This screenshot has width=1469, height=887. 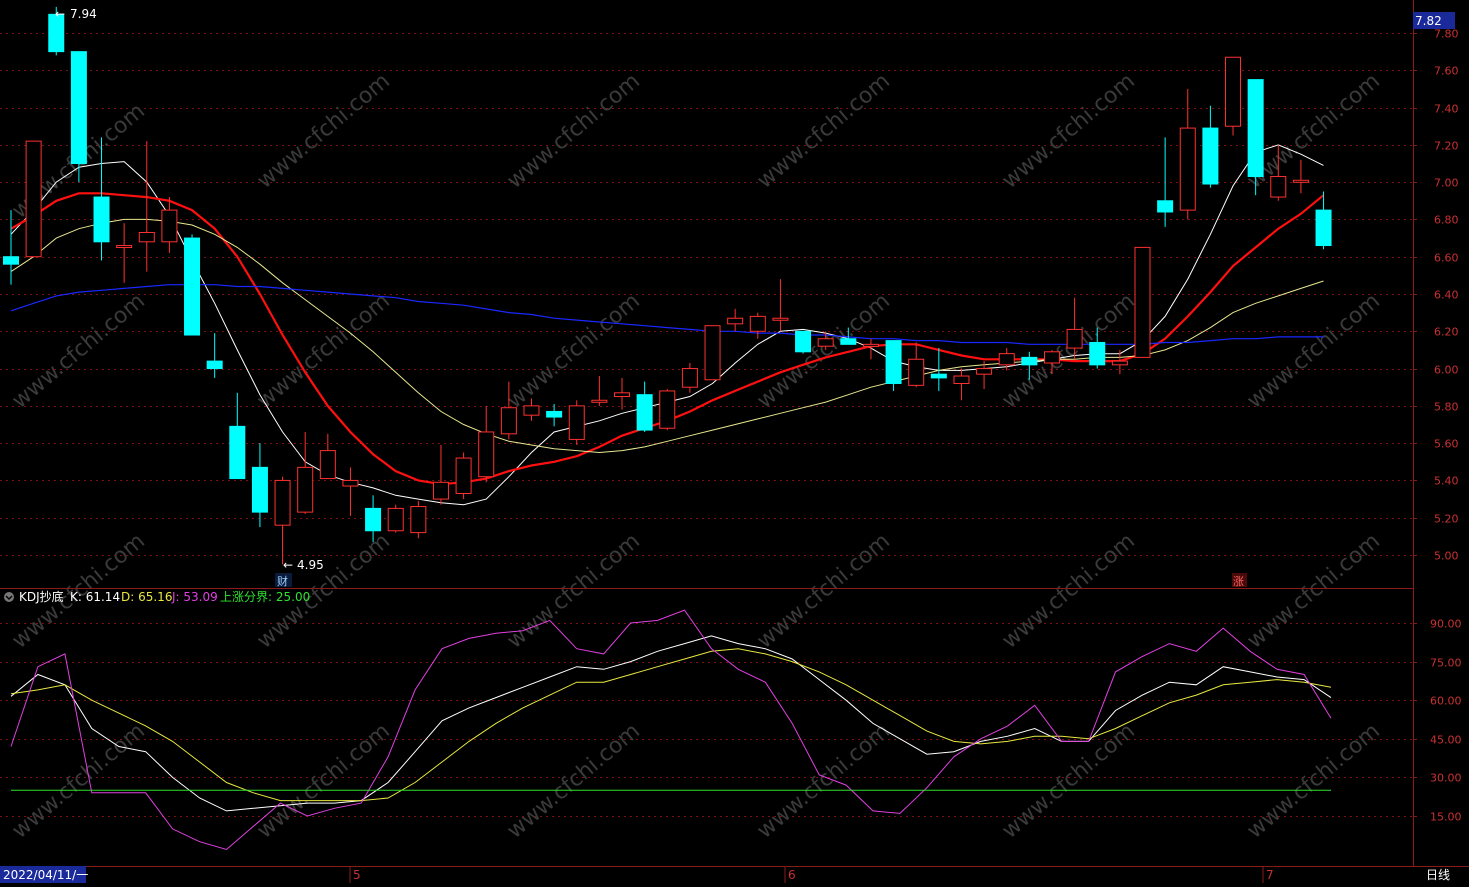 I want to click on date-label: 2022/04/11/一, so click(x=45, y=875).